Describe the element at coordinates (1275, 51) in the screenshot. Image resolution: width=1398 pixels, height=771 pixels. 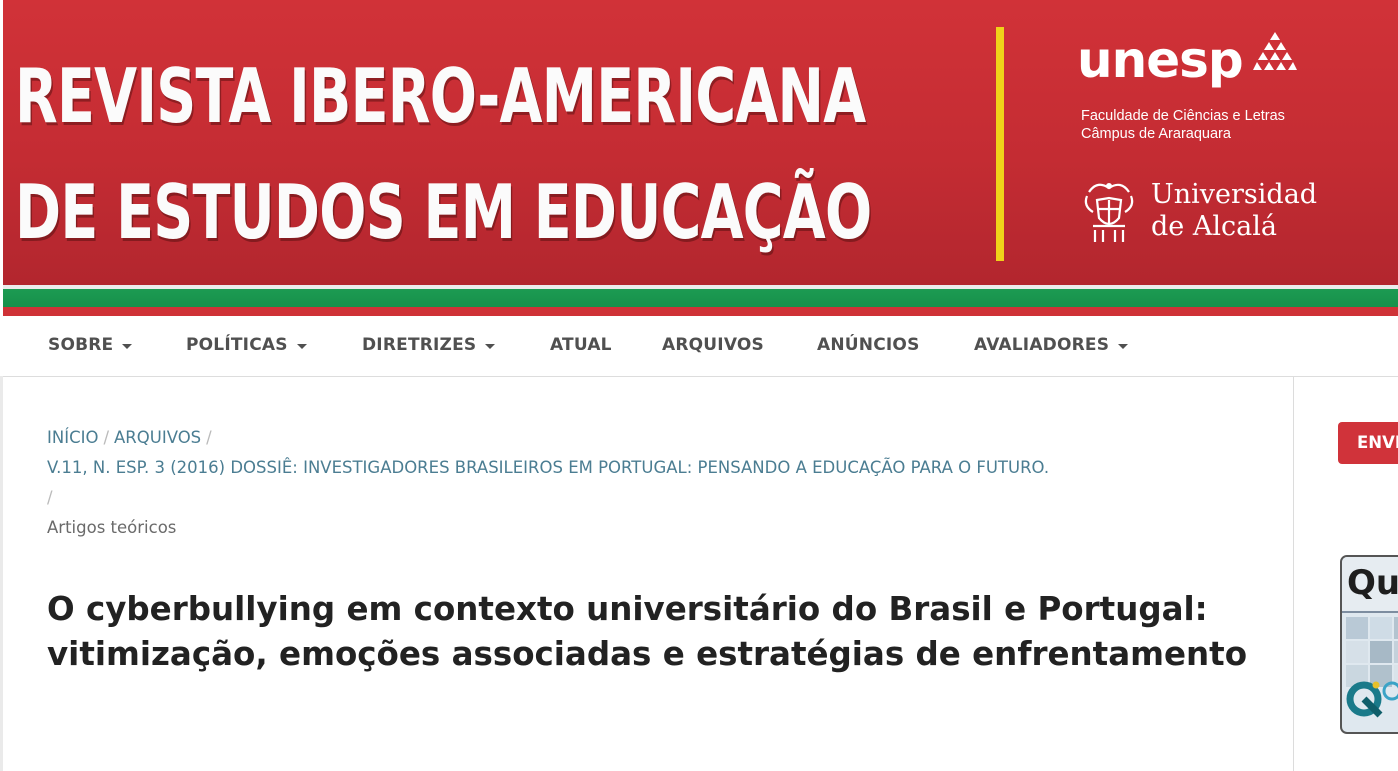
I see `unesp-triangle-icon` at that location.